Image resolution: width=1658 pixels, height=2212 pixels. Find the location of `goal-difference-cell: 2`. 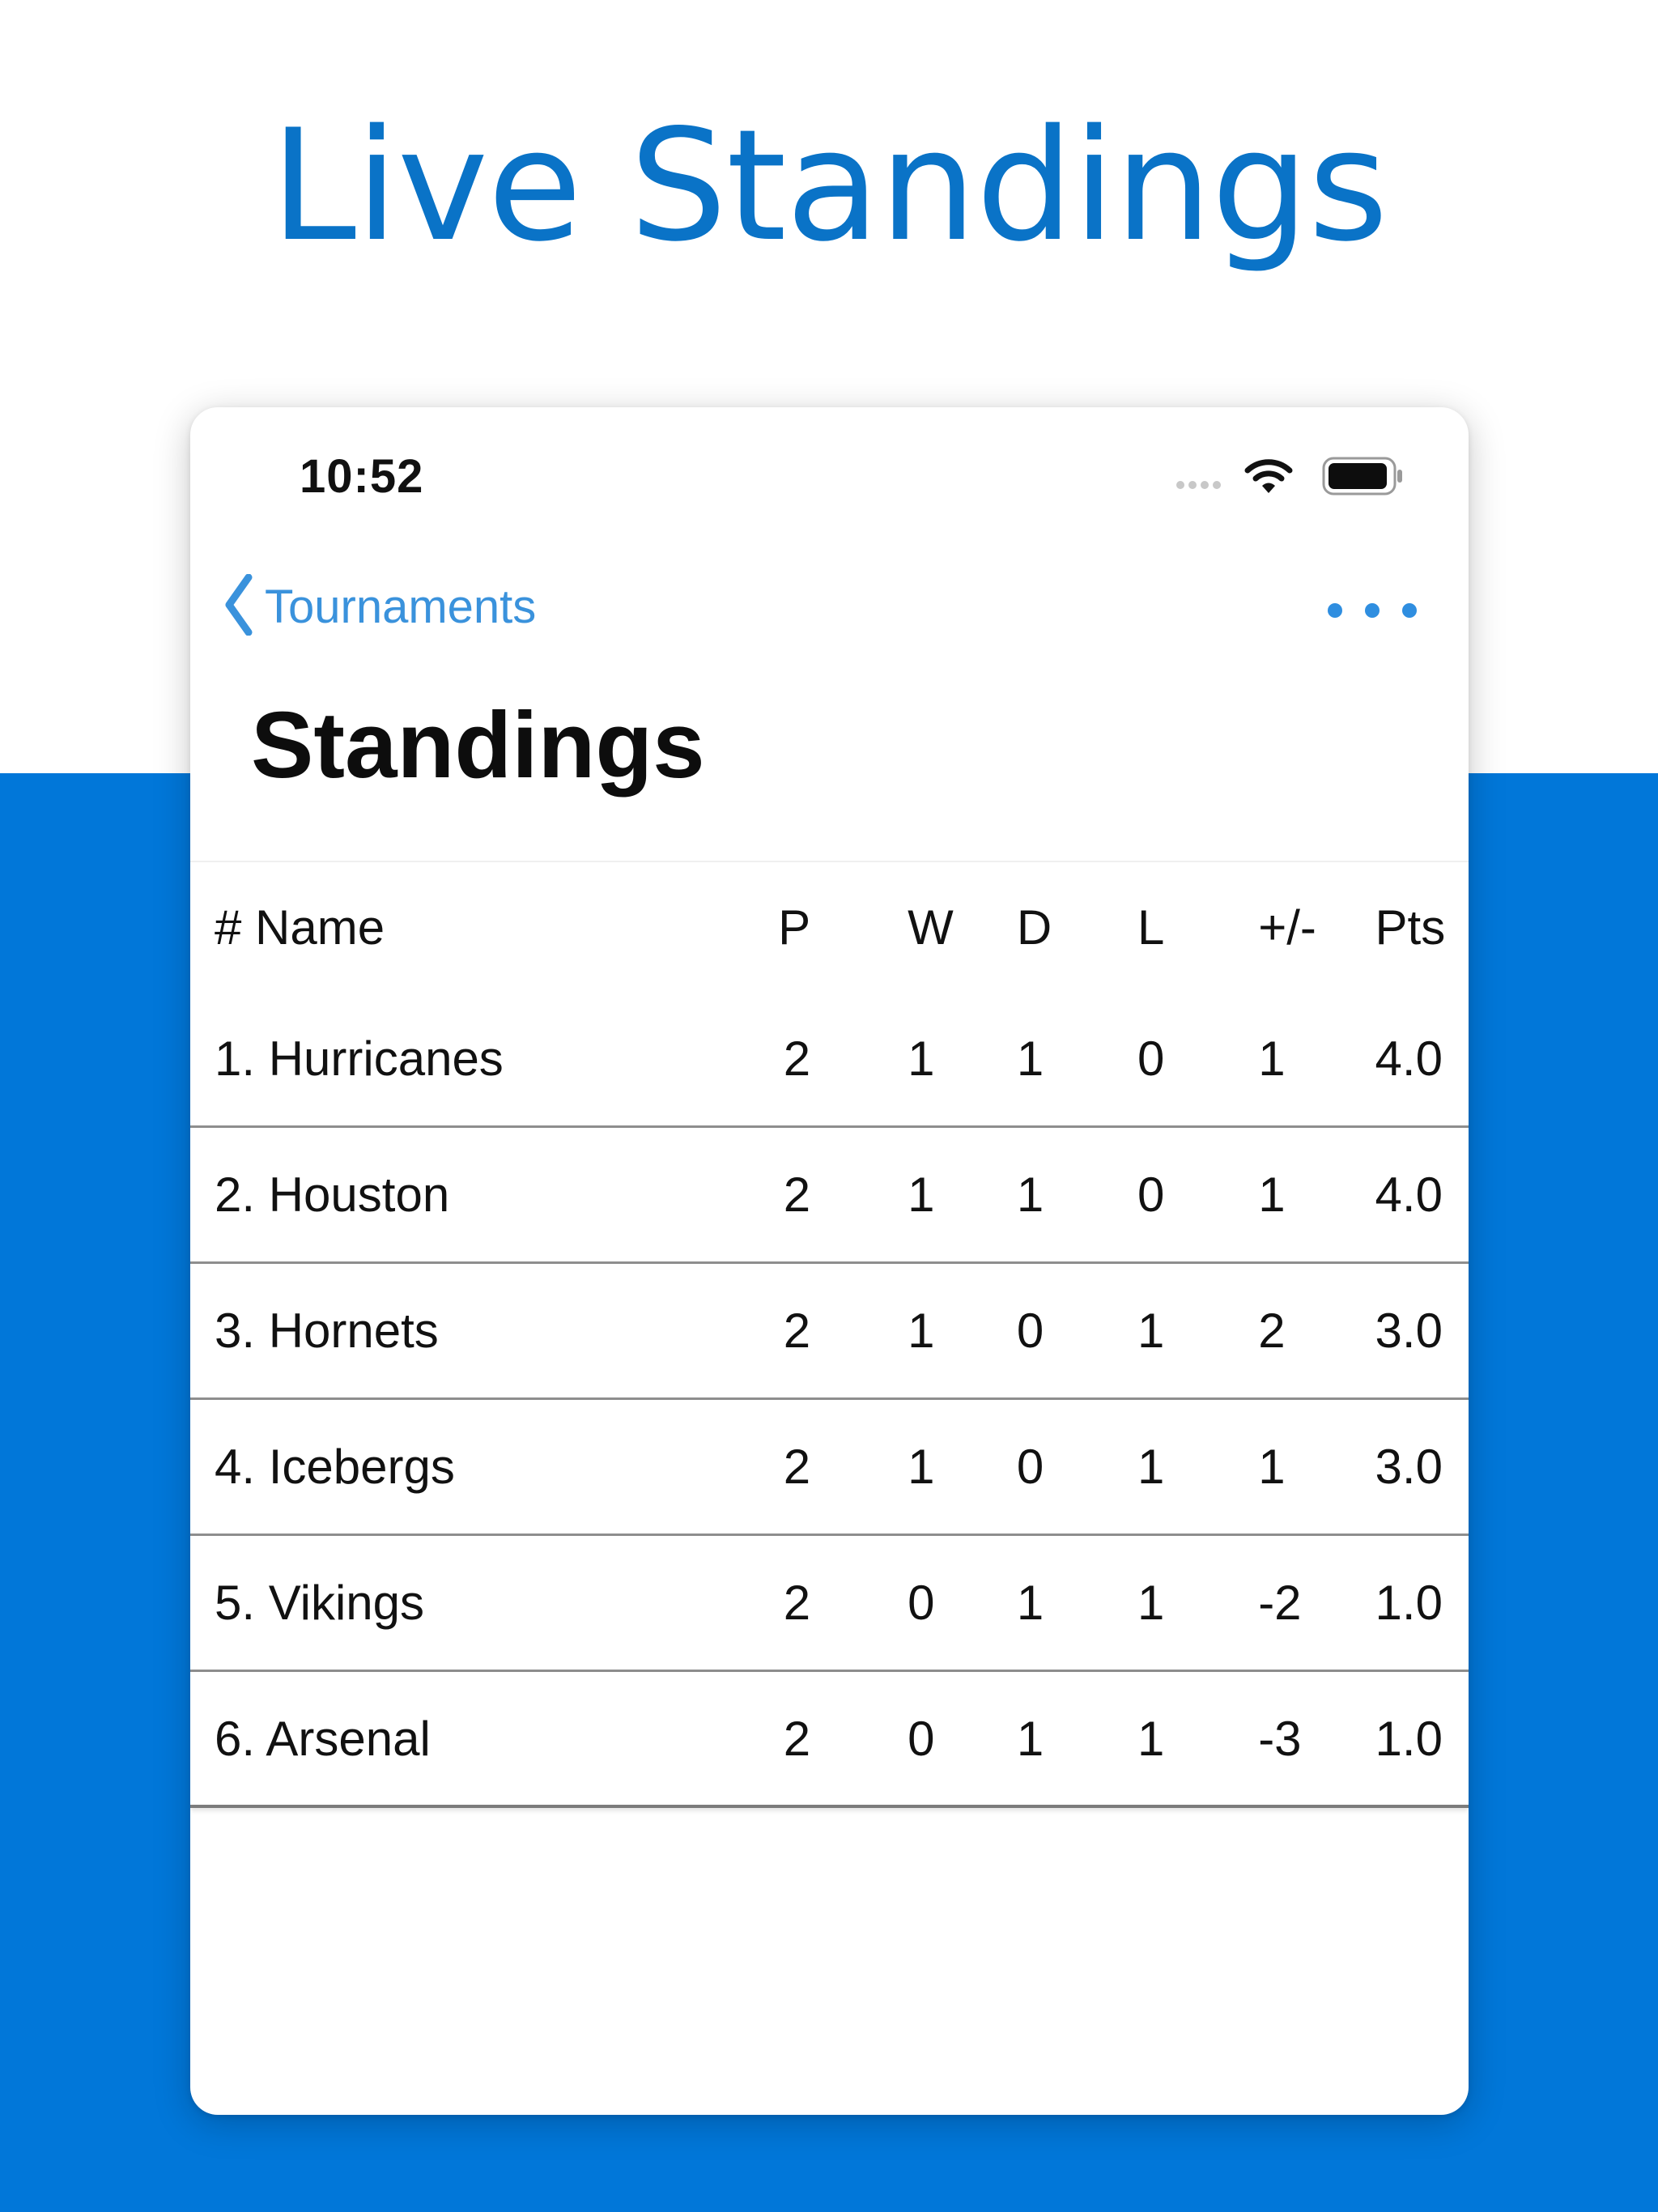

goal-difference-cell: 2 is located at coordinates (1272, 1331).